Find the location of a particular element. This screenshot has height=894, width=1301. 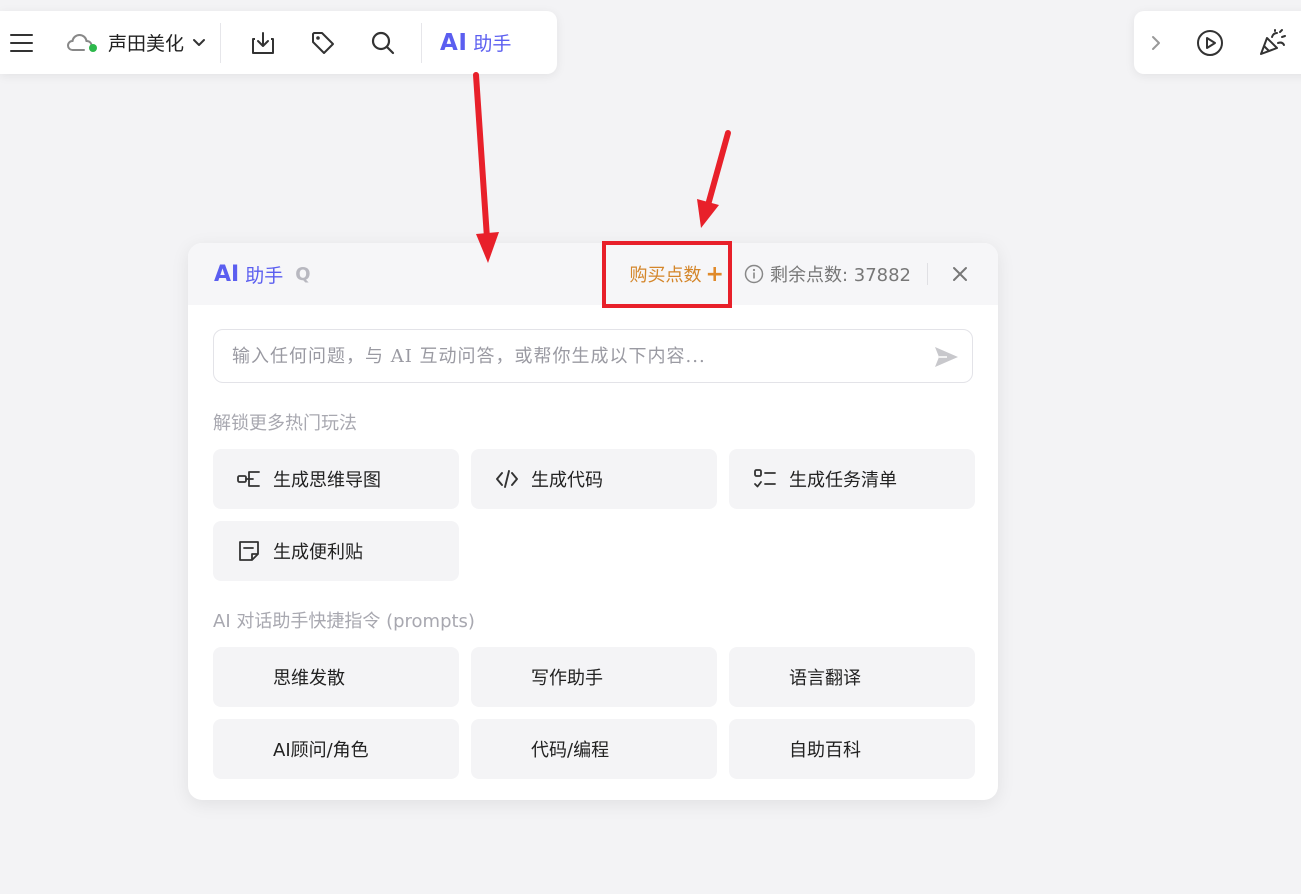

checklist-icon is located at coordinates (765, 479).